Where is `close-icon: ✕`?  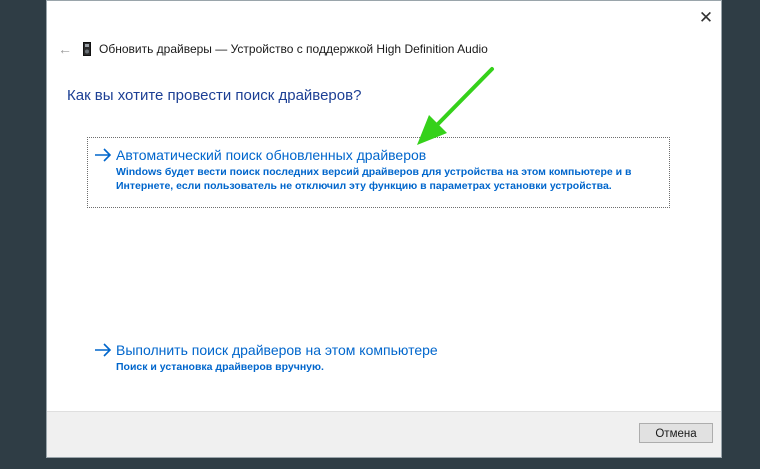
close-icon: ✕ is located at coordinates (706, 17).